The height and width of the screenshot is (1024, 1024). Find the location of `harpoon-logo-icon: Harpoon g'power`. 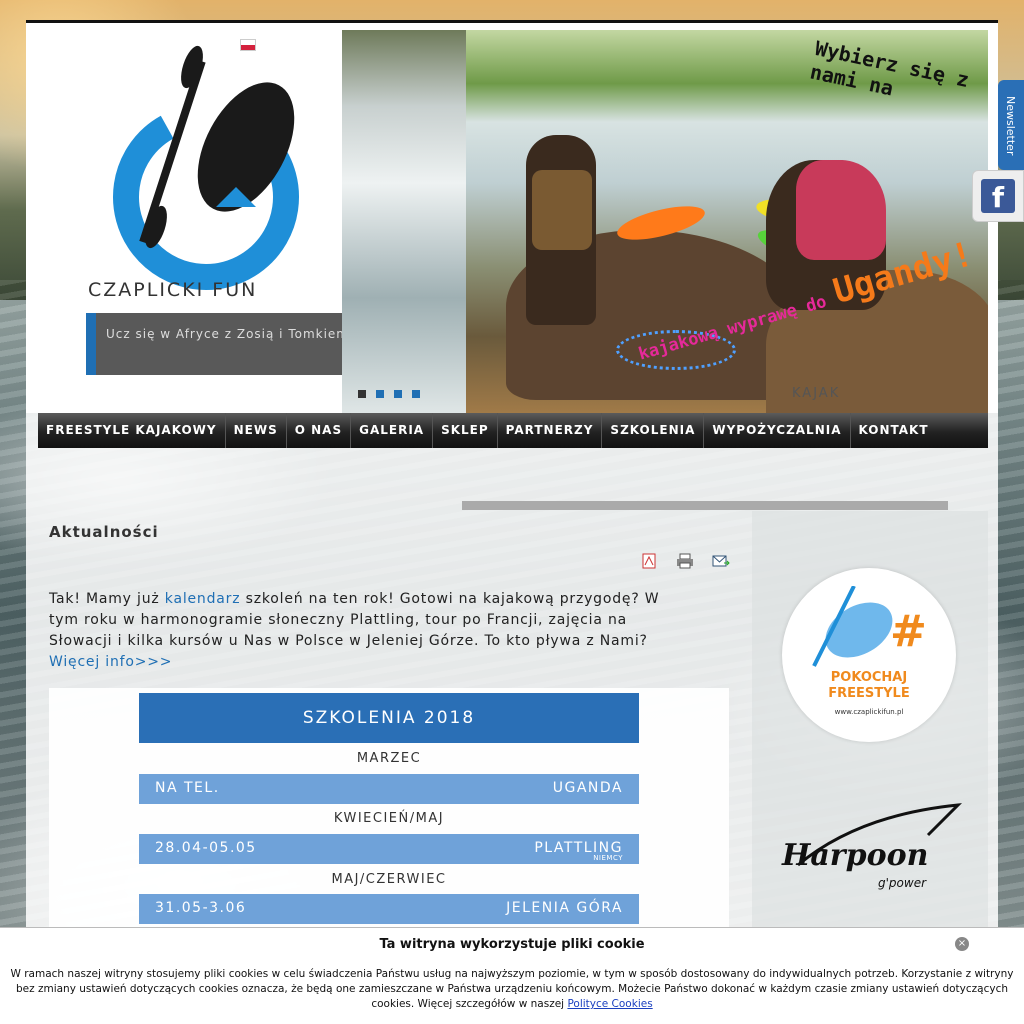

harpoon-logo-icon: Harpoon g'power is located at coordinates (872, 846).